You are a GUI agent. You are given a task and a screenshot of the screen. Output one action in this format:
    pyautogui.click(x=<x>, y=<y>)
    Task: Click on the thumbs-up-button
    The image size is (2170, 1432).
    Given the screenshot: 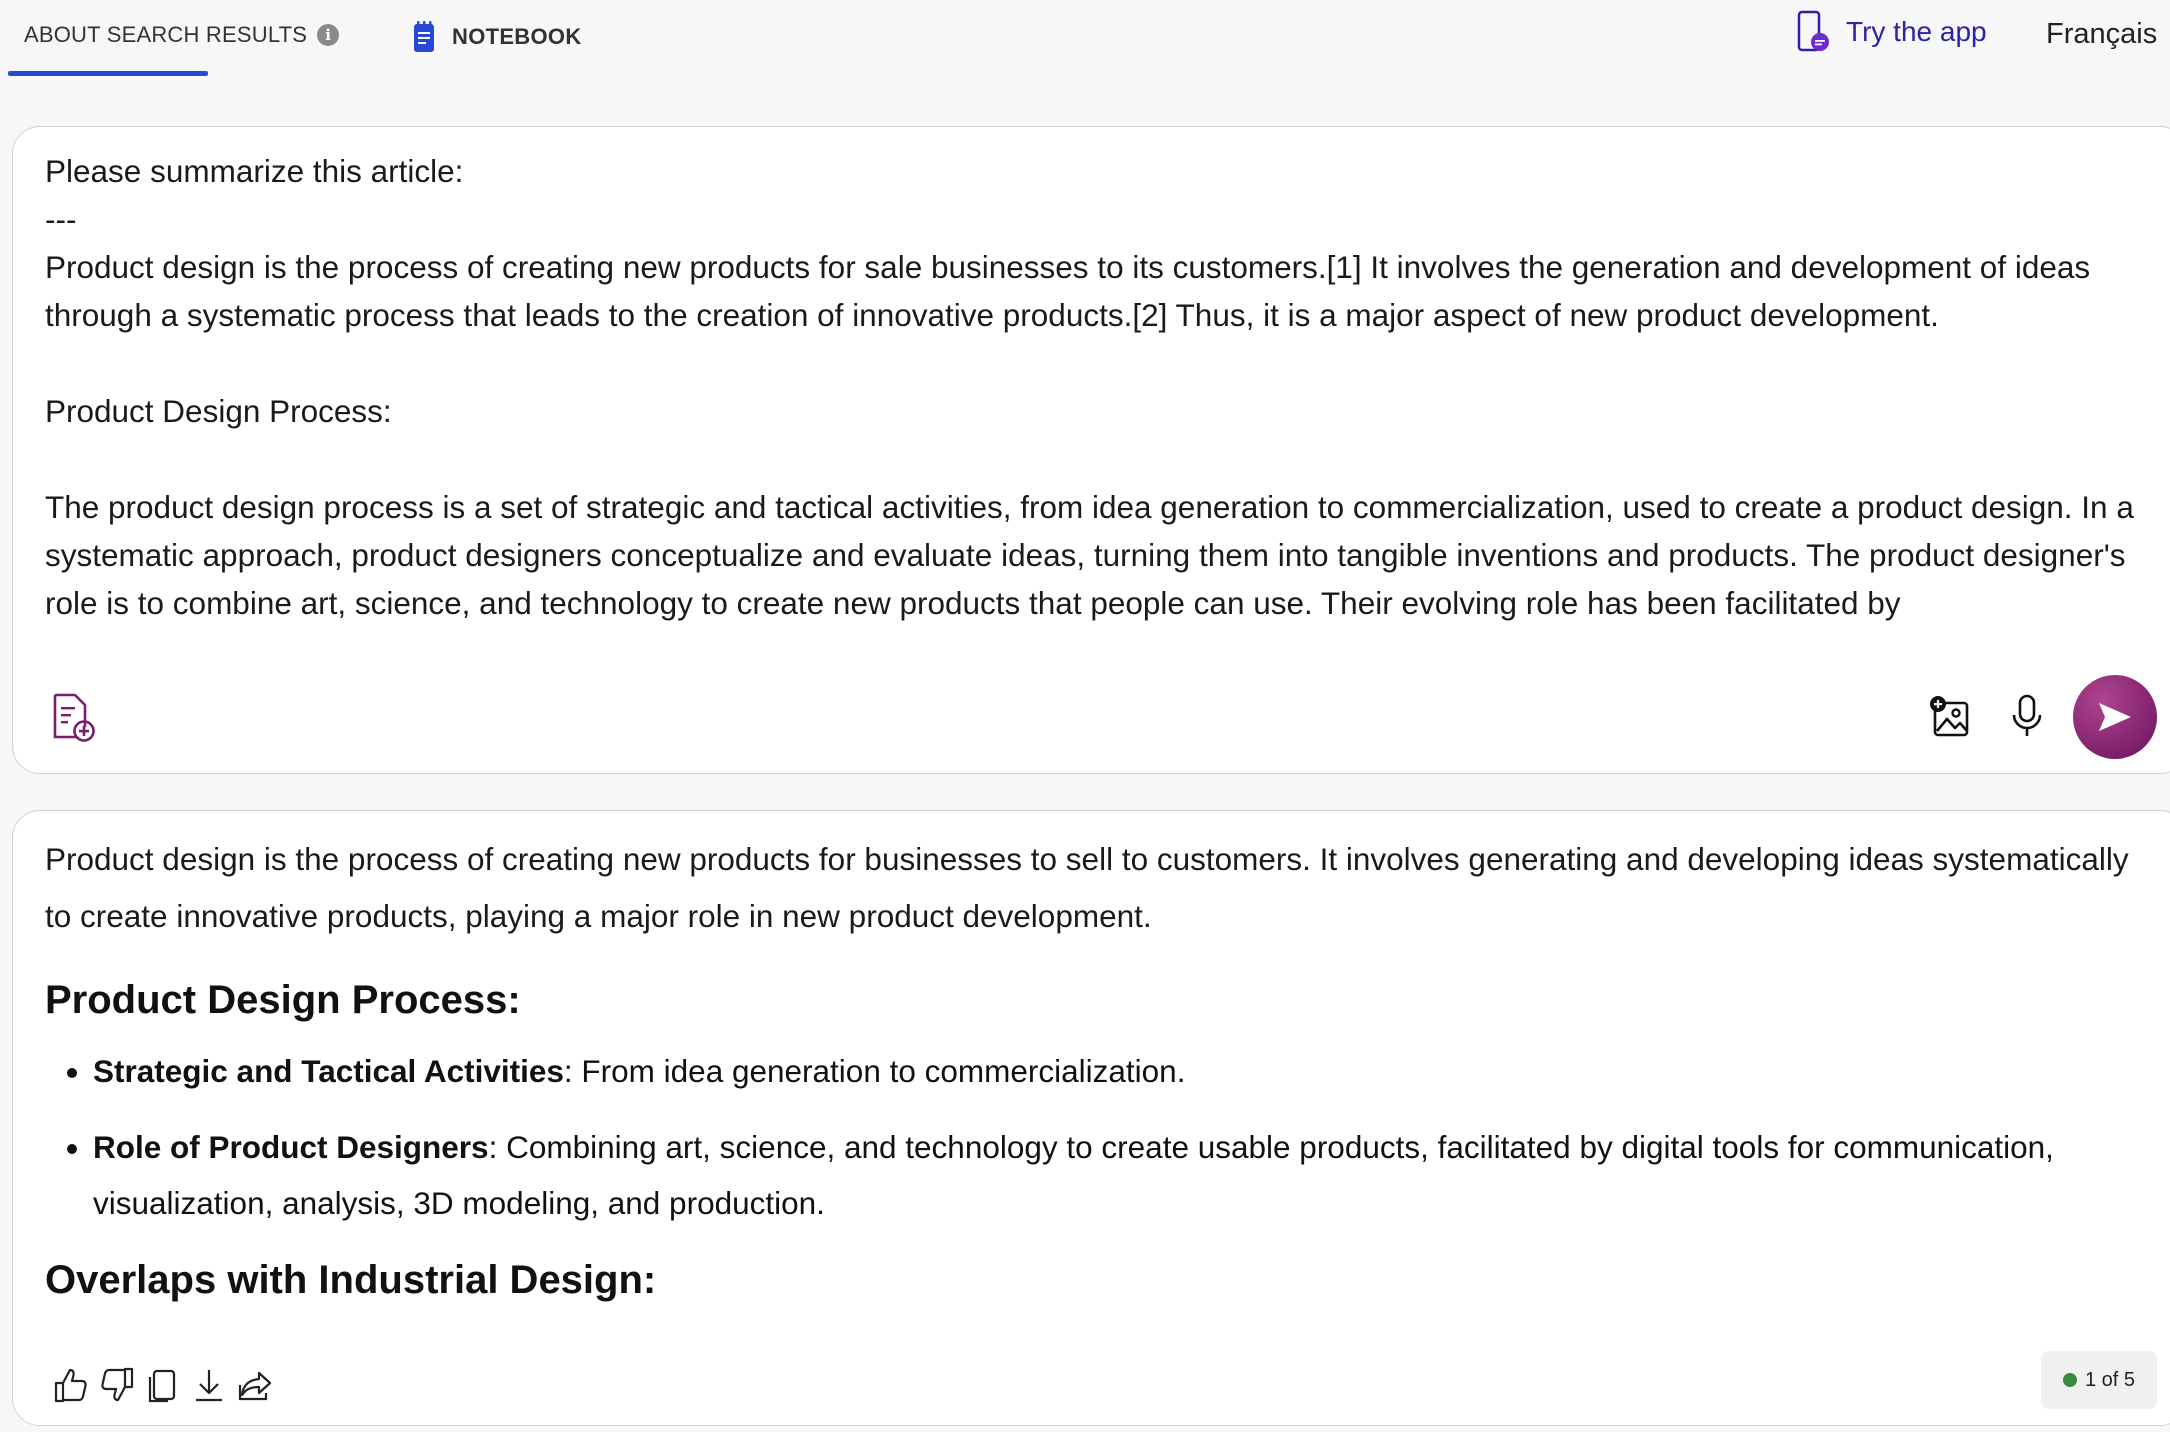 What is the action you would take?
    pyautogui.click(x=71, y=1385)
    